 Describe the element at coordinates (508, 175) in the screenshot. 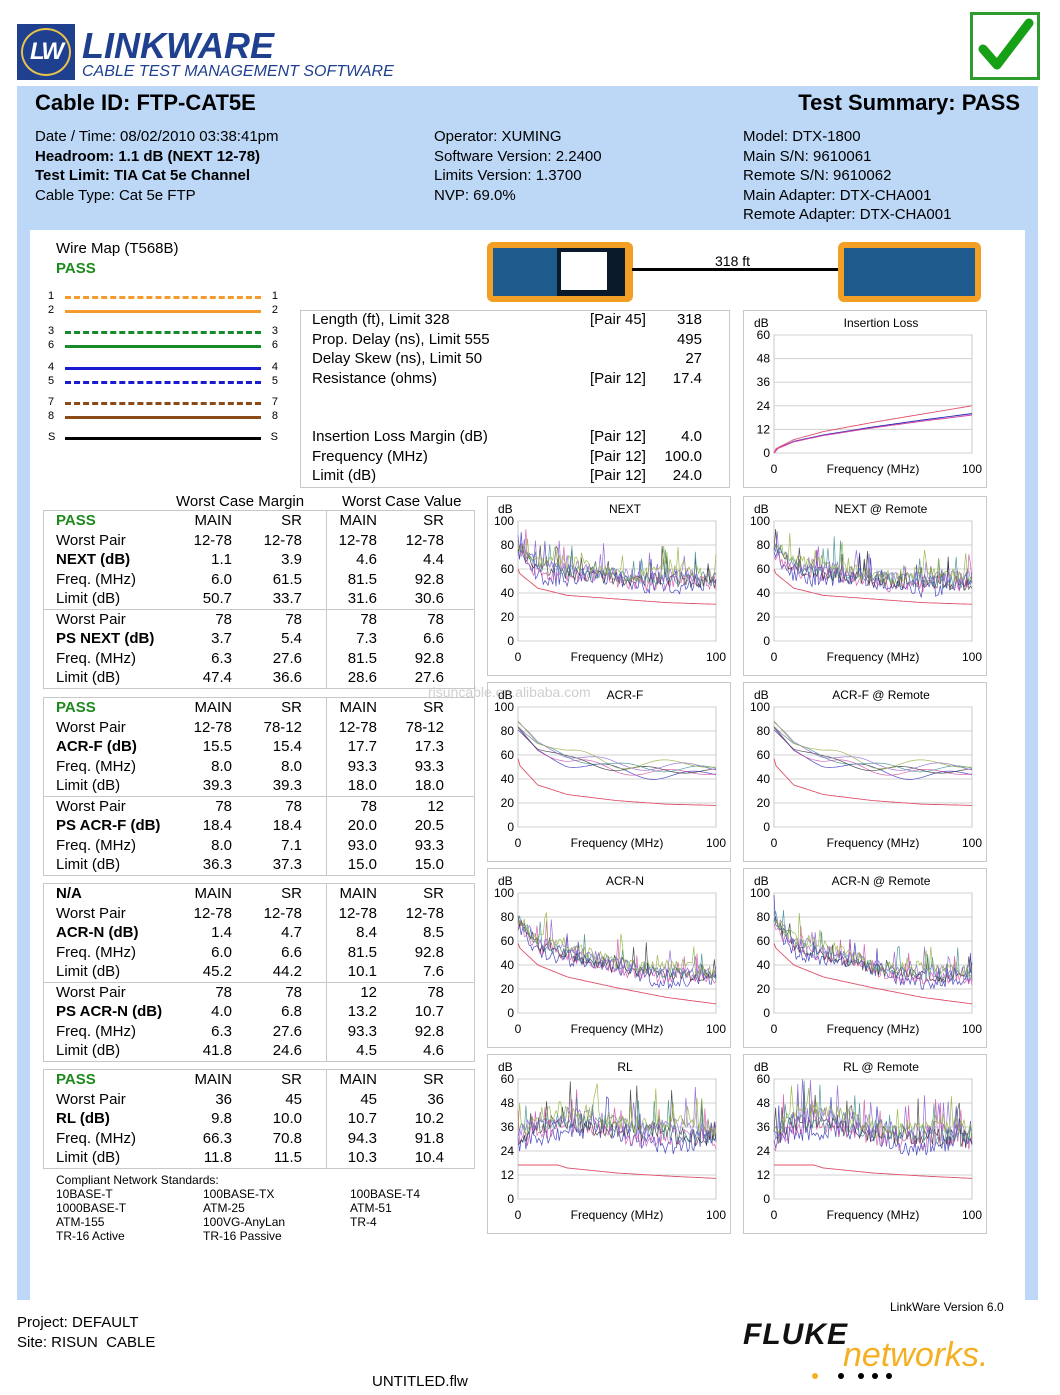

I see `limits-version: Limits Version: 1.3700` at that location.